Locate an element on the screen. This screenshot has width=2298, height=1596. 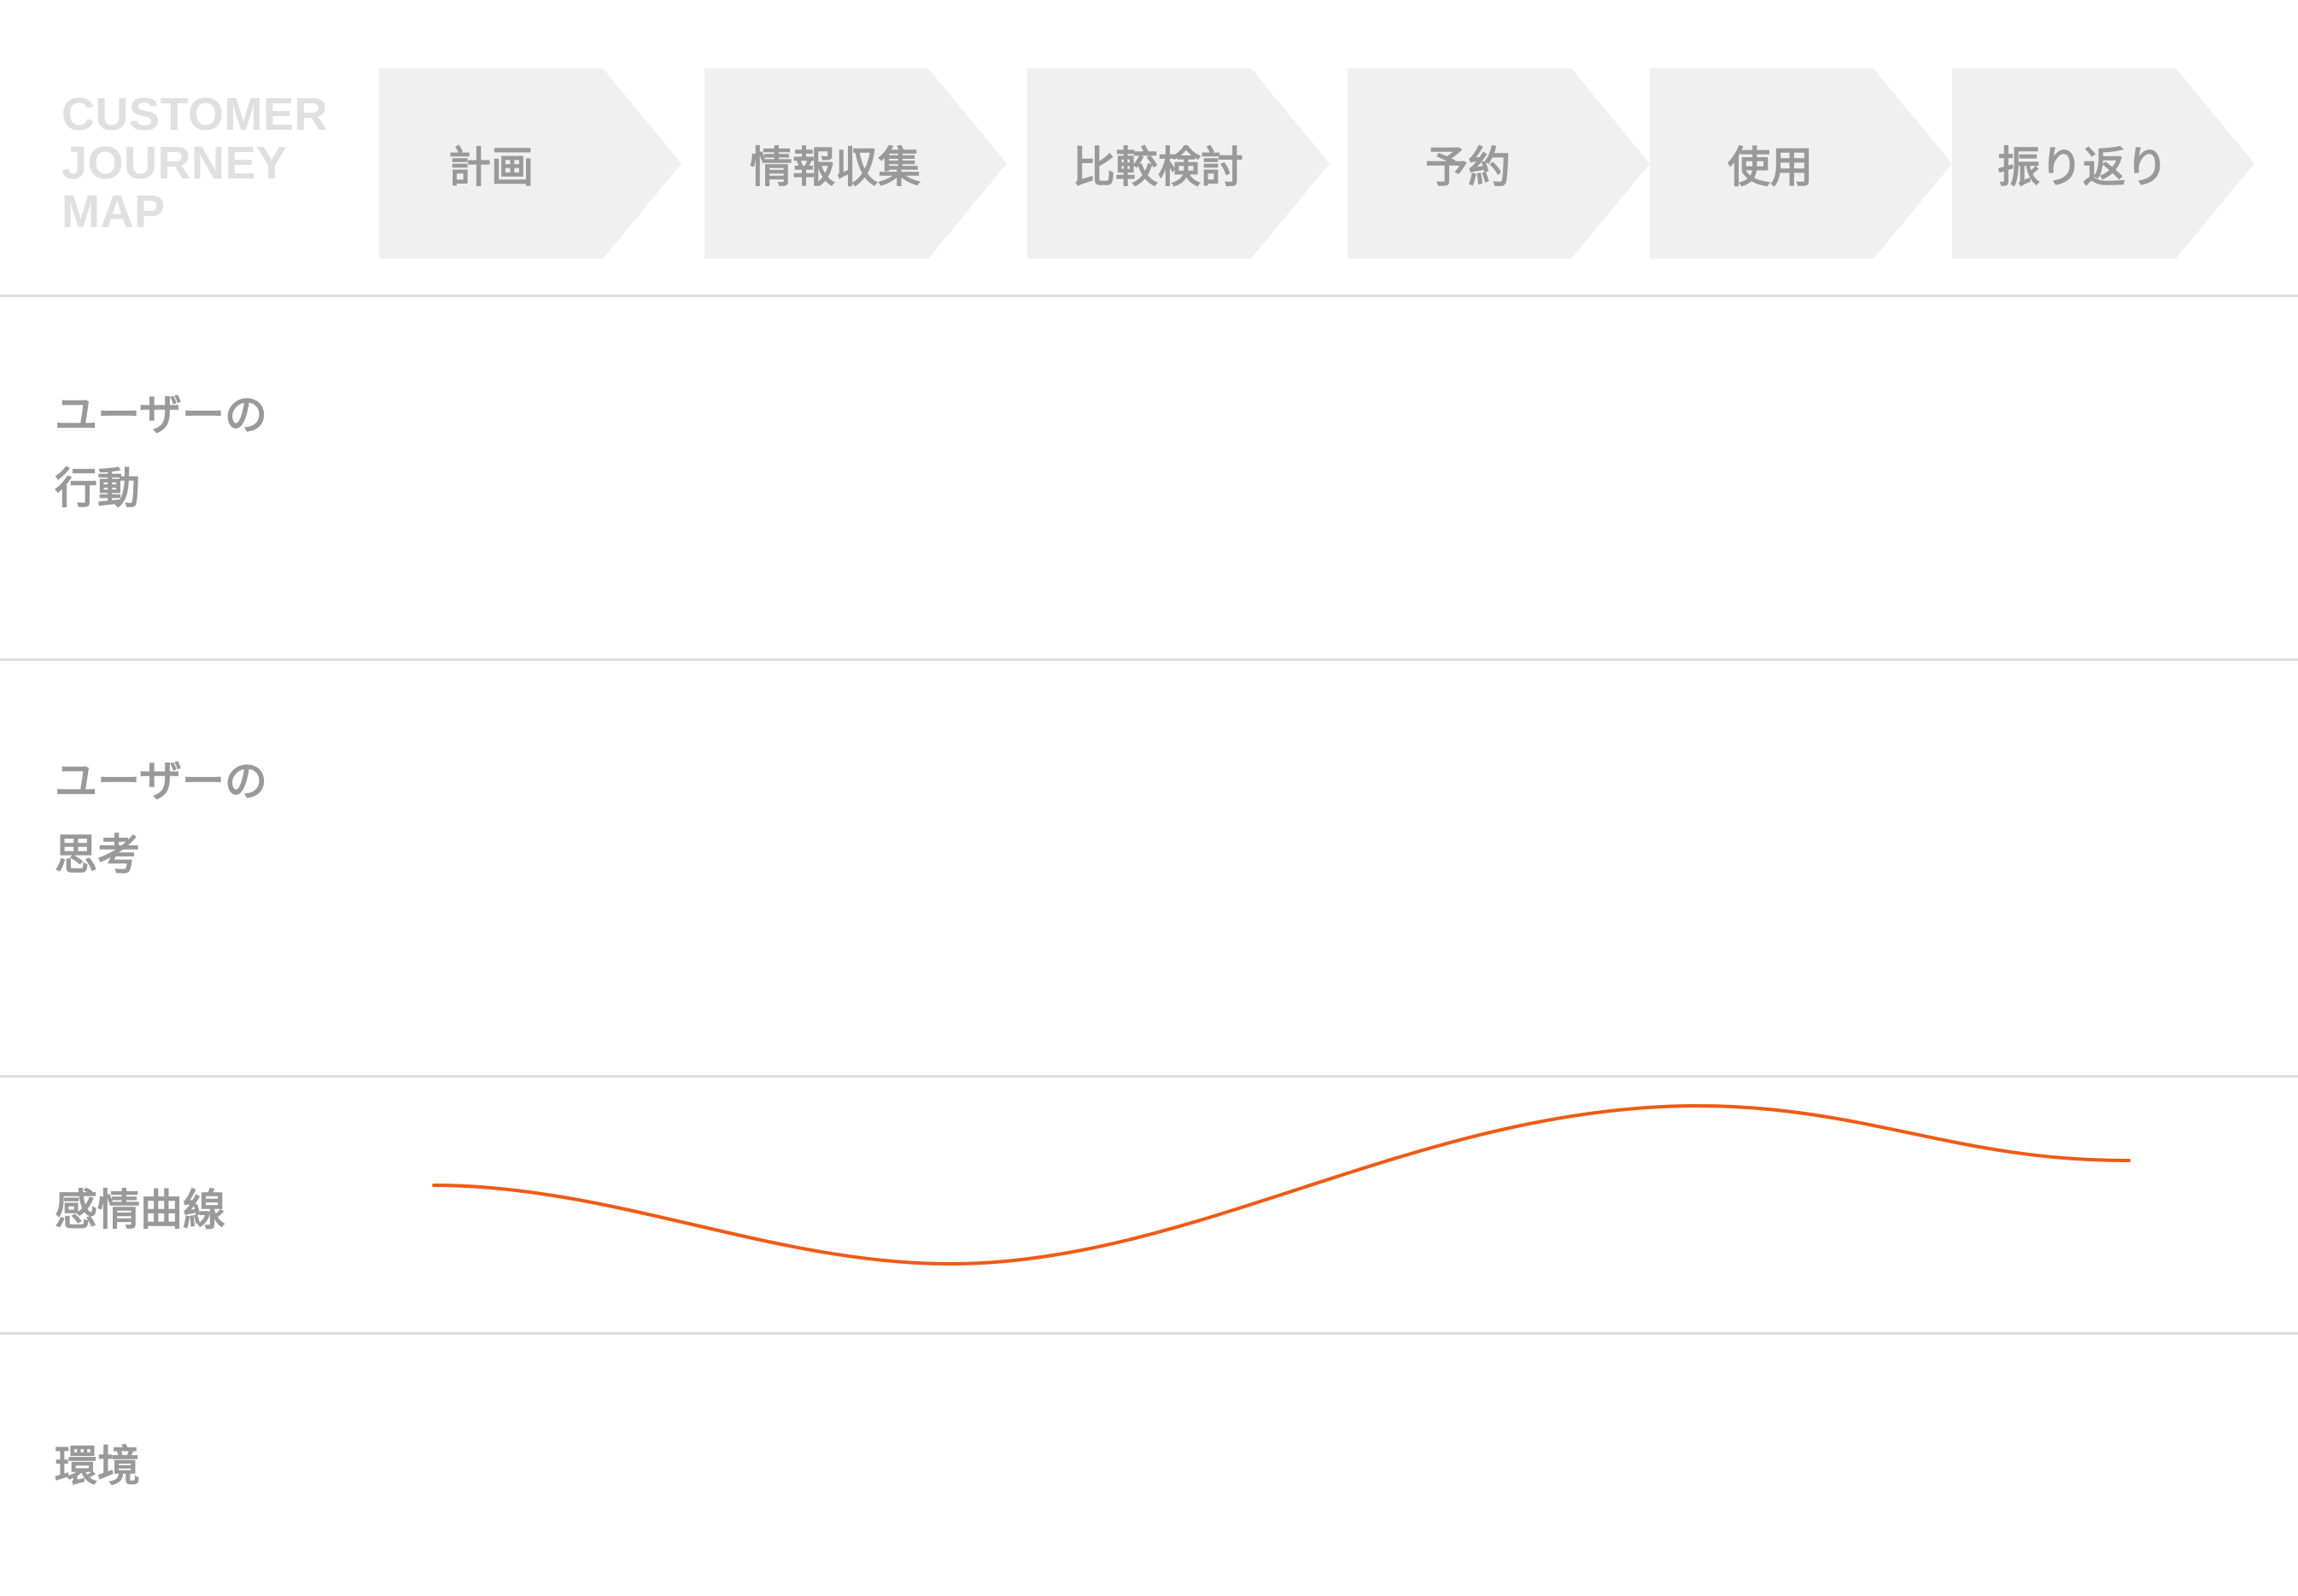
emotion-curve-line is located at coordinates (1281, 1184).